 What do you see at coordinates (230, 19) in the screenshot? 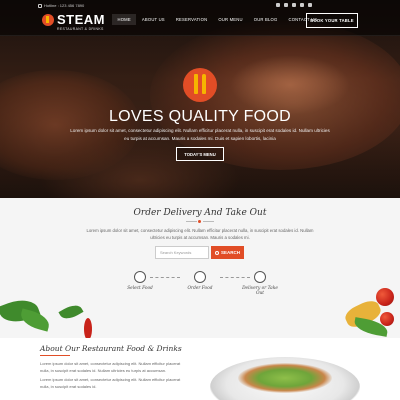
I see `menu-item-menu: OUR MENU` at bounding box center [230, 19].